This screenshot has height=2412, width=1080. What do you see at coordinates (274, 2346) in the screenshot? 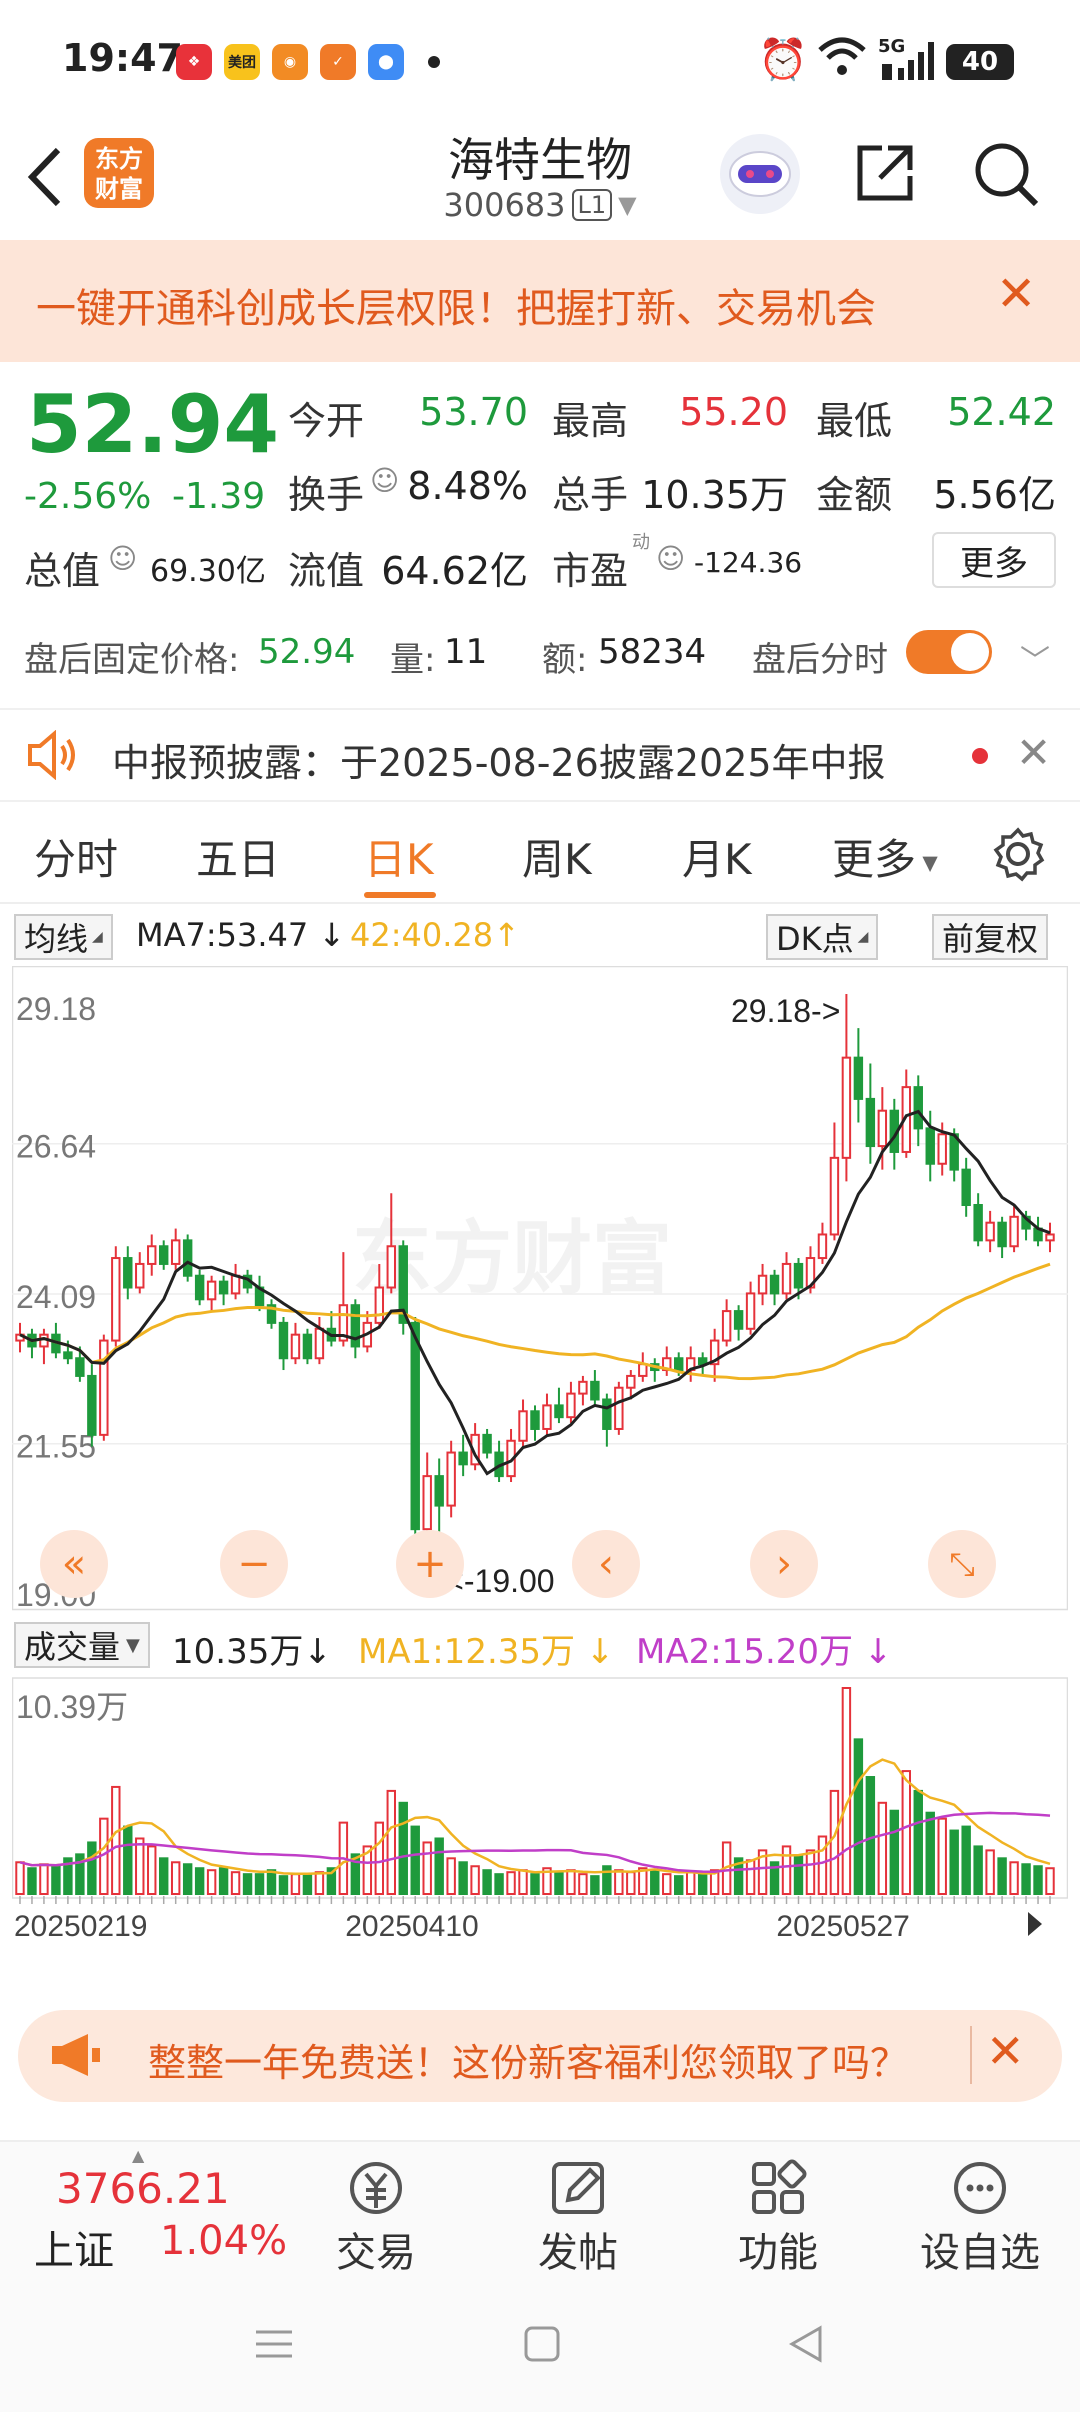
I see `menu-icon` at bounding box center [274, 2346].